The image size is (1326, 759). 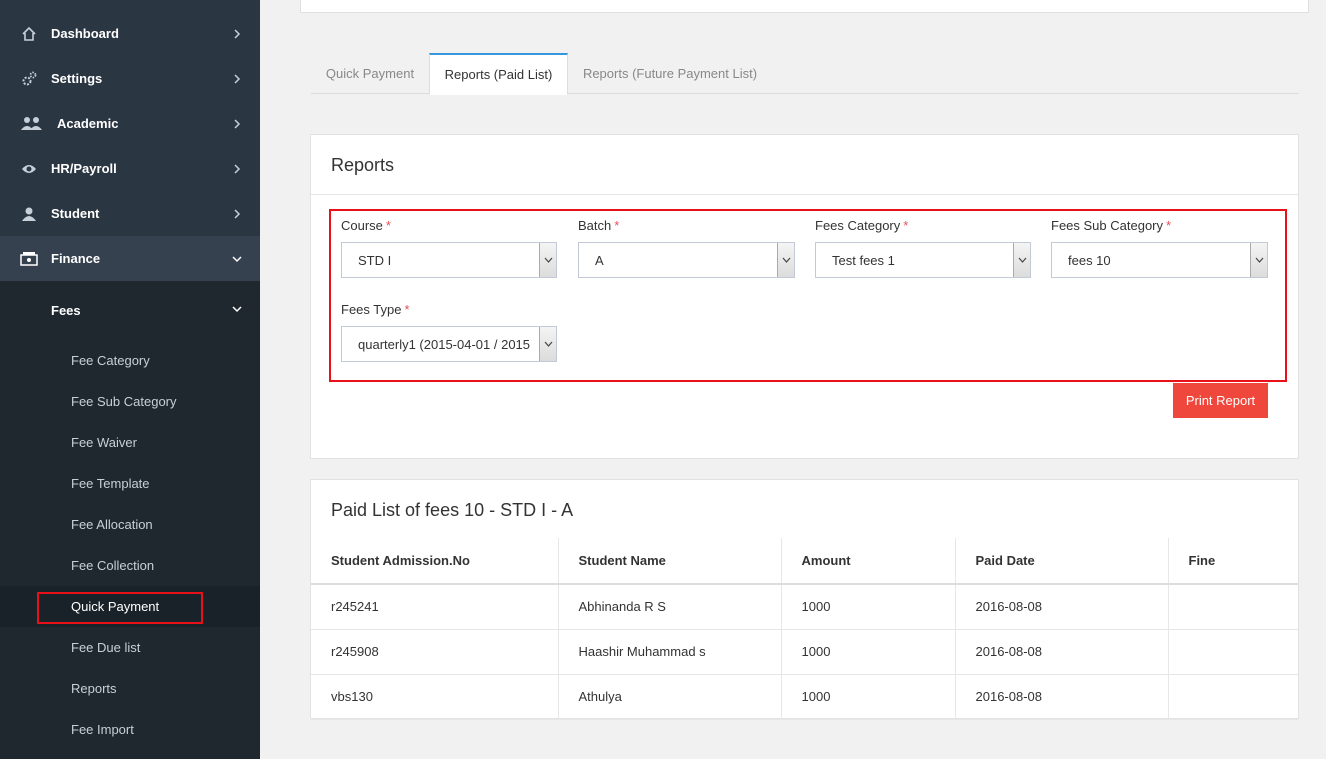 What do you see at coordinates (686, 260) in the screenshot?
I see `batch-select: A` at bounding box center [686, 260].